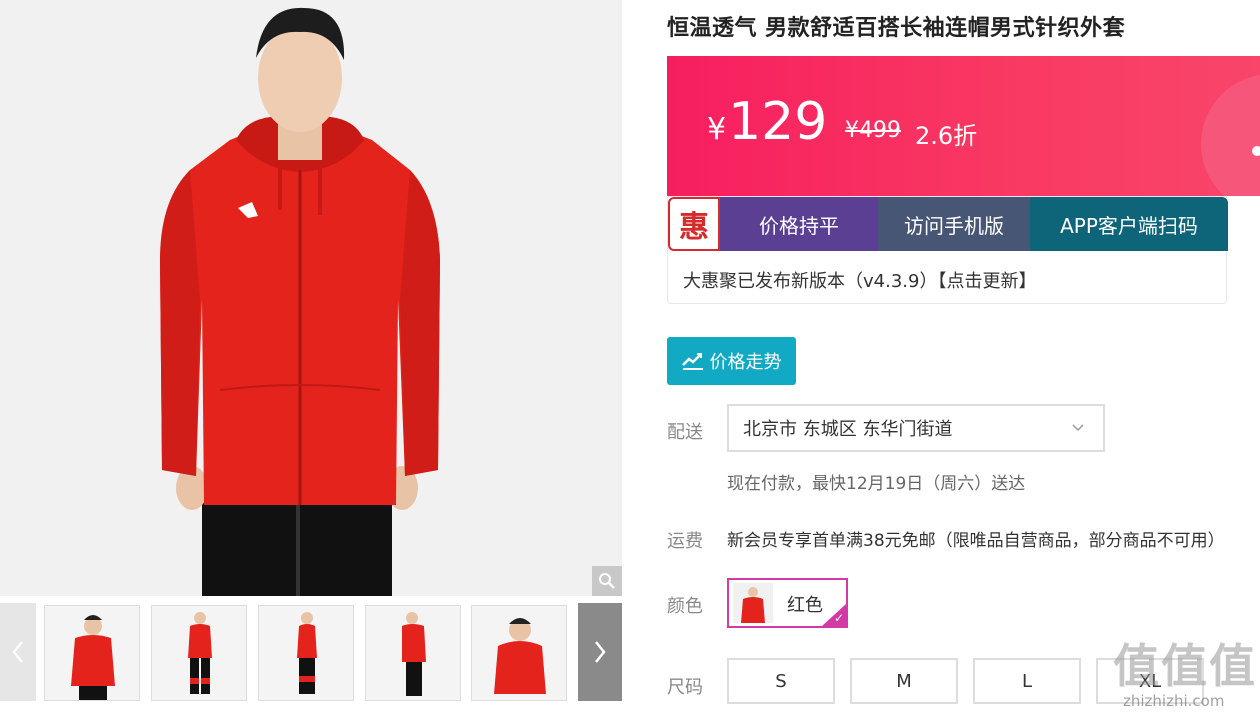 The width and height of the screenshot is (1260, 714). Describe the element at coordinates (694, 224) in the screenshot. I see `hui-logo-icon: 惠` at that location.